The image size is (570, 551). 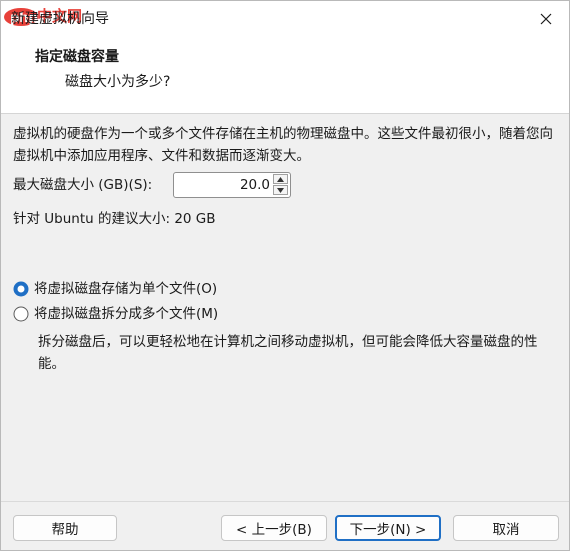 I want to click on radio-single-file: 将虚拟磁盘存储为单个文件(O), so click(x=115, y=289).